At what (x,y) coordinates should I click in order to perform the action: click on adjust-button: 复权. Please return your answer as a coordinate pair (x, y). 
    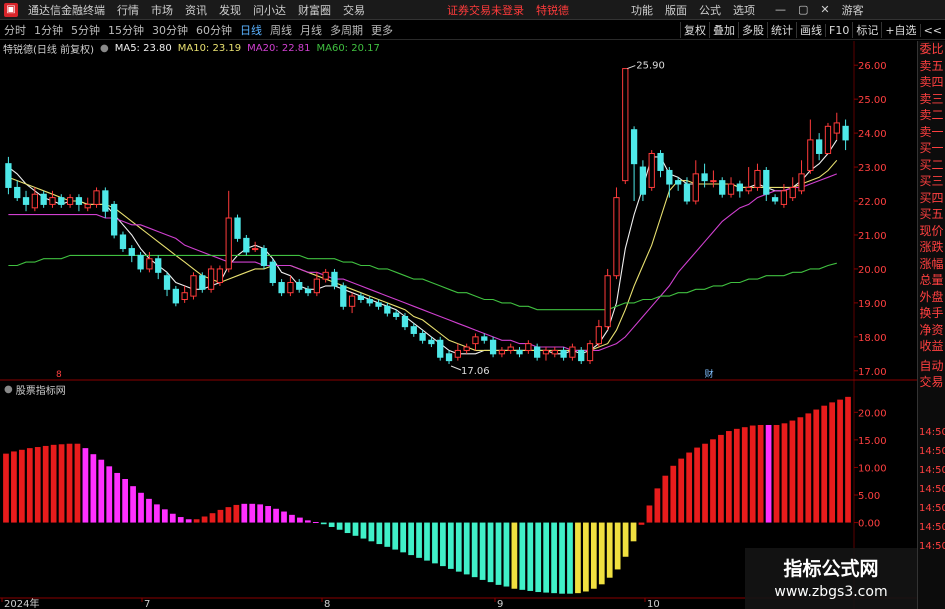
    Looking at the image, I should click on (694, 30).